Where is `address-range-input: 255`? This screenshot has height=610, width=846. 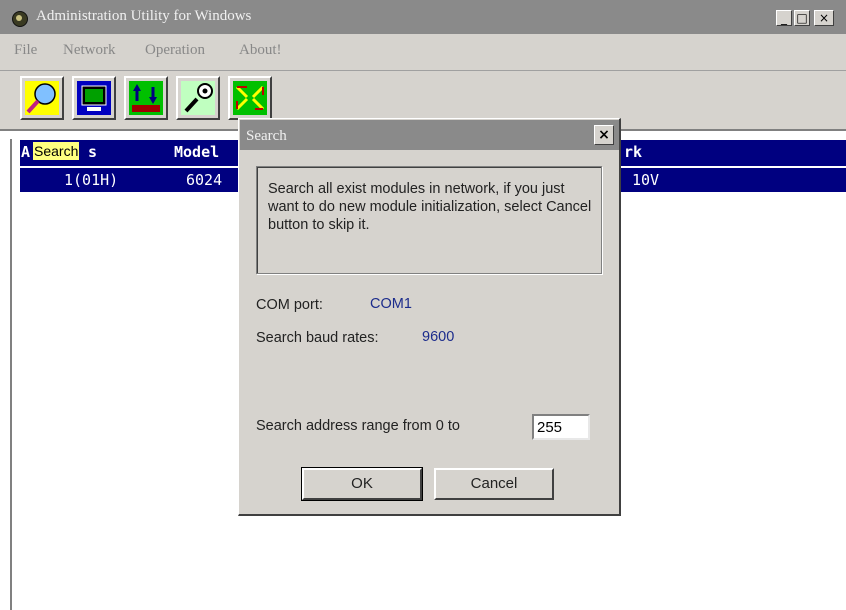
address-range-input: 255 is located at coordinates (561, 427).